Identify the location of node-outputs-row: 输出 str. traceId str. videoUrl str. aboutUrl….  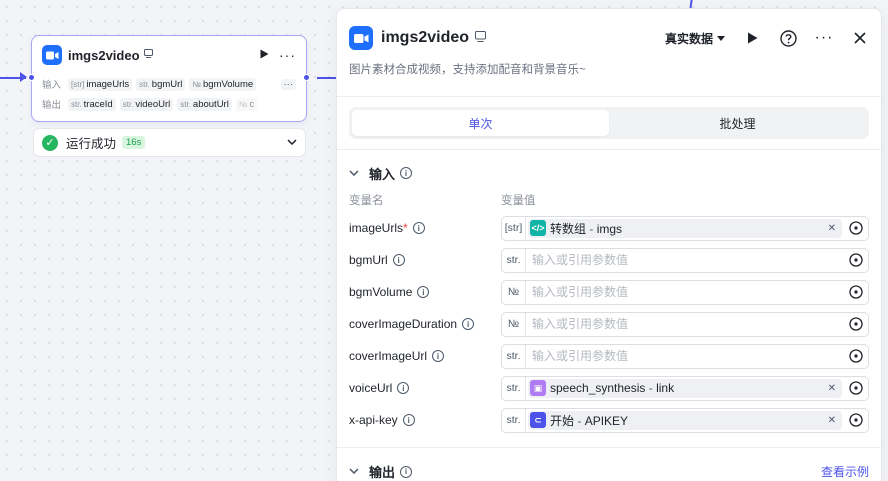
(169, 104).